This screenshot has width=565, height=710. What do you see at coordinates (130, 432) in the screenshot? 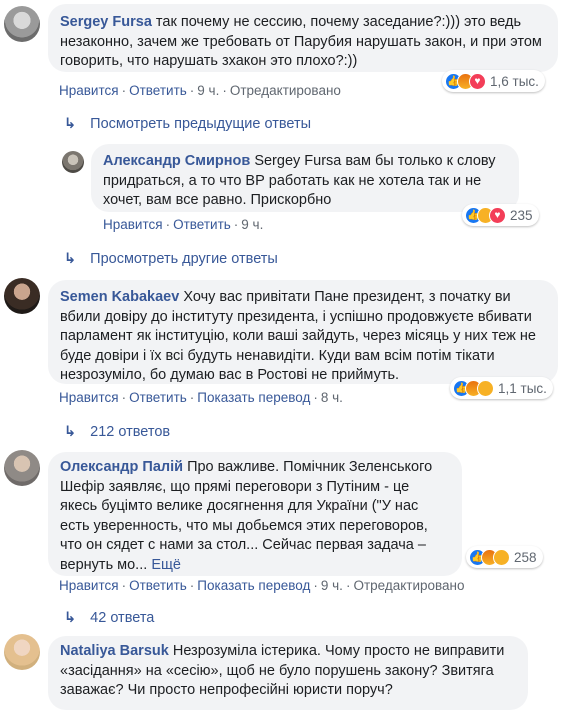
I see `view-replies-label: 212 ответов` at bounding box center [130, 432].